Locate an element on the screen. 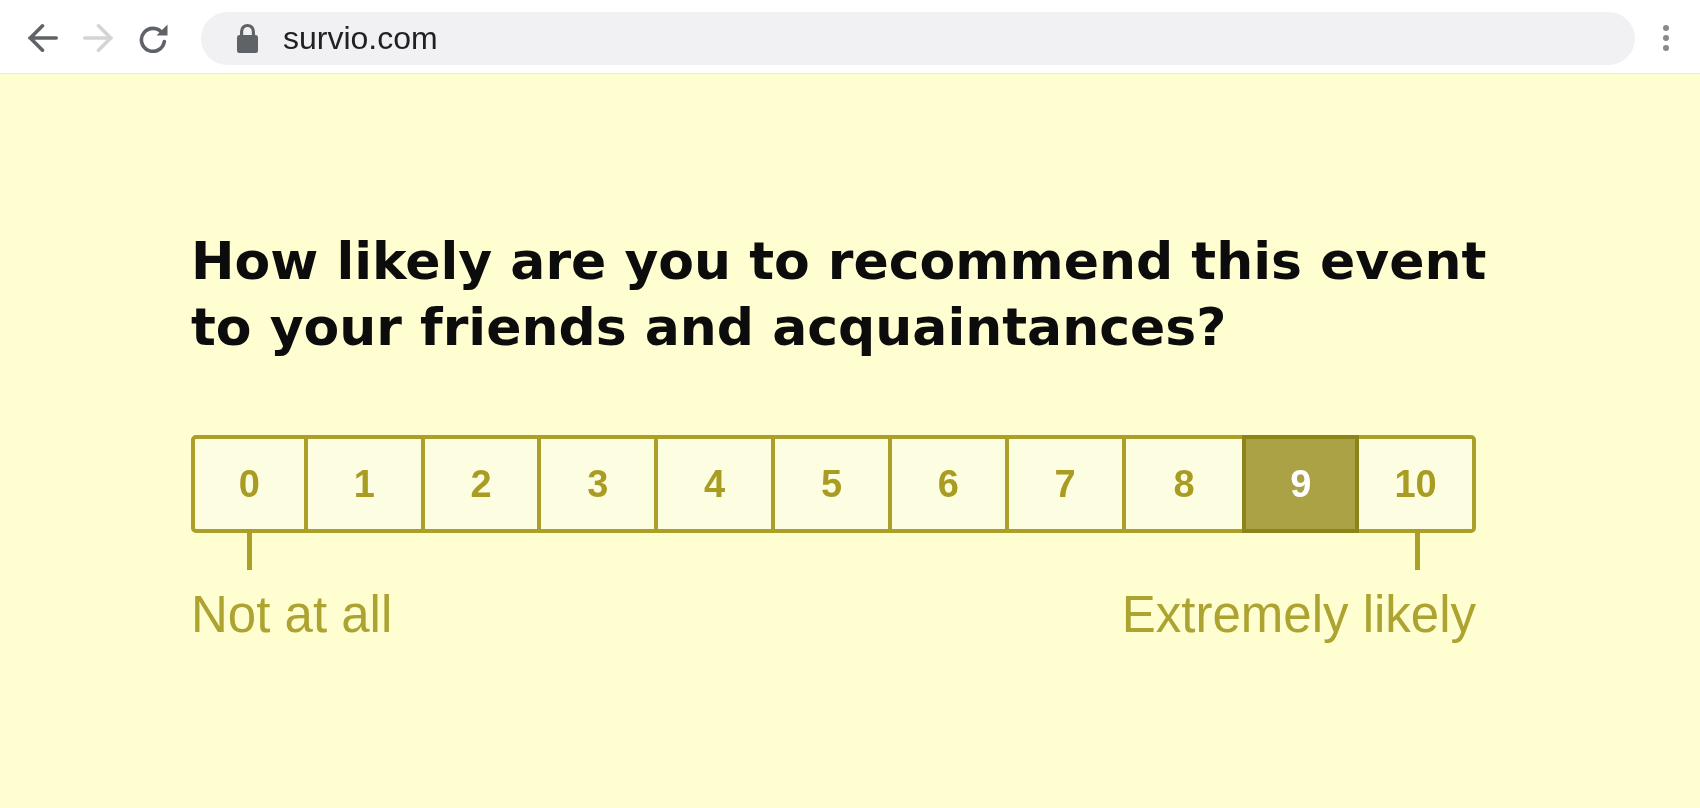 This screenshot has width=1700, height=808. rating-option: 6 is located at coordinates (950, 484).